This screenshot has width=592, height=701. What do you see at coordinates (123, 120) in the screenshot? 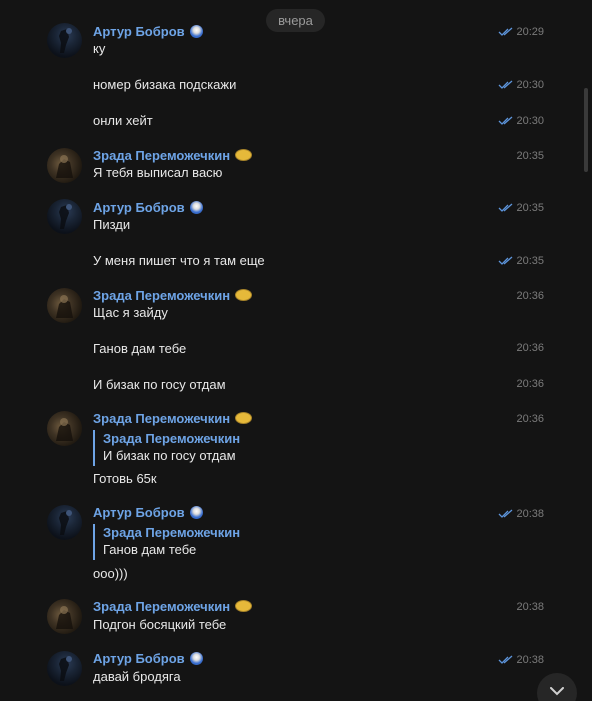
I see `message-text: онли хейт` at bounding box center [123, 120].